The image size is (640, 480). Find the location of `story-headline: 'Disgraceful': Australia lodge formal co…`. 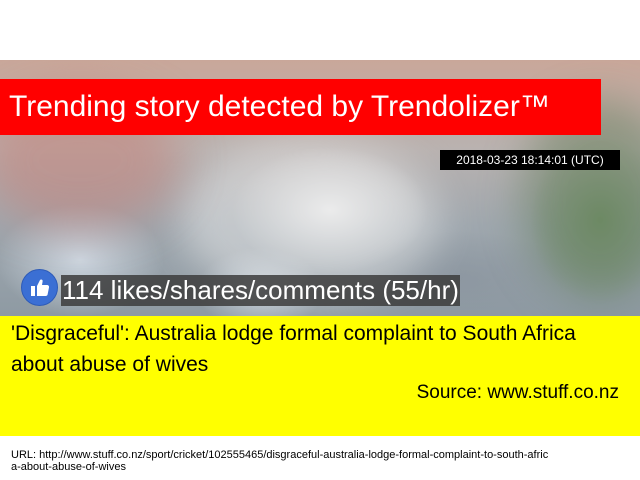

story-headline: 'Disgraceful': Australia lodge formal co… is located at coordinates (316, 349).